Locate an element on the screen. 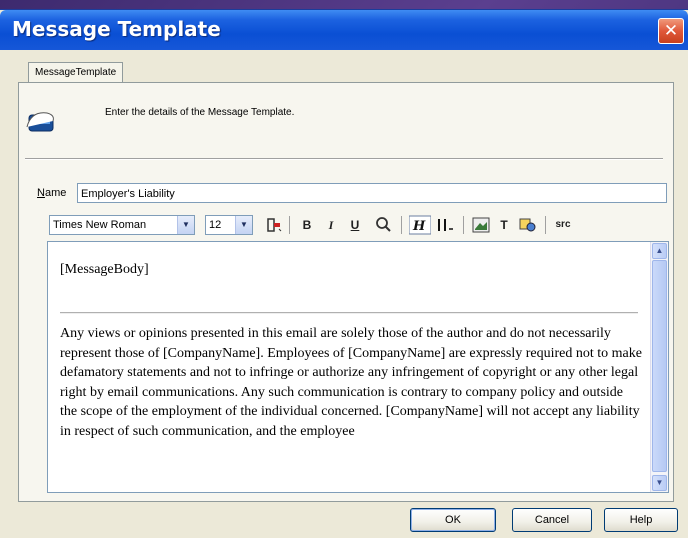 The image size is (688, 538). font-size-value: 12 is located at coordinates (215, 225).